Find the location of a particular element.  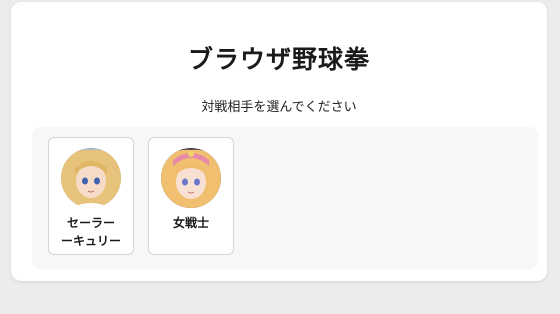

opponent-card-female-warrior: 女戦士 is located at coordinates (191, 196).